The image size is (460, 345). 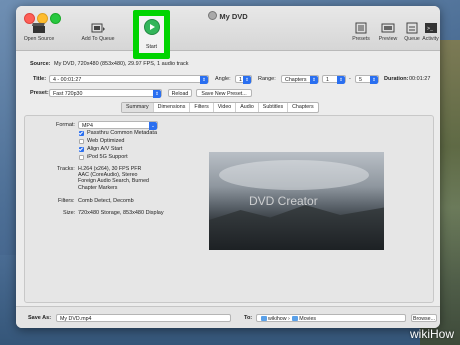 What do you see at coordinates (274, 107) in the screenshot?
I see `tab-subtitles: Subtitles` at bounding box center [274, 107].